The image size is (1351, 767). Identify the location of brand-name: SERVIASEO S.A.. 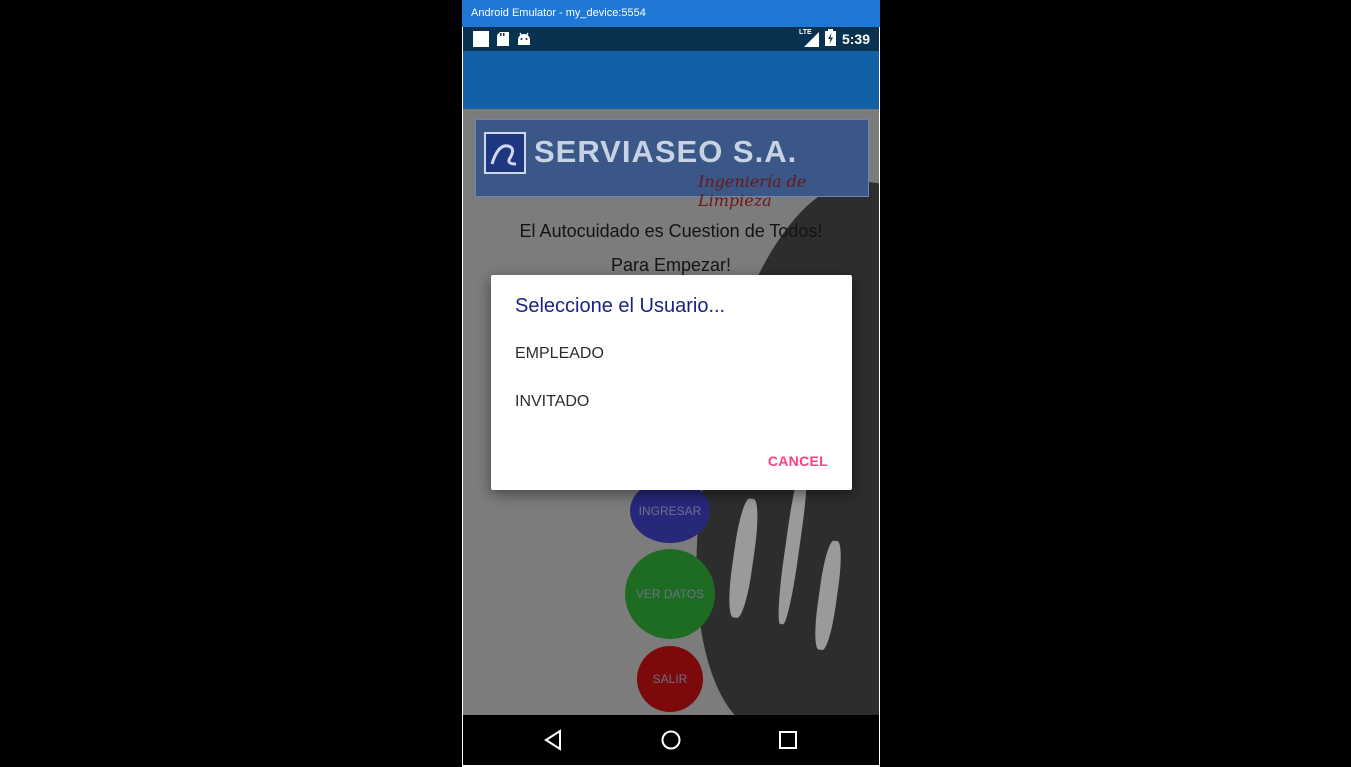
(666, 151).